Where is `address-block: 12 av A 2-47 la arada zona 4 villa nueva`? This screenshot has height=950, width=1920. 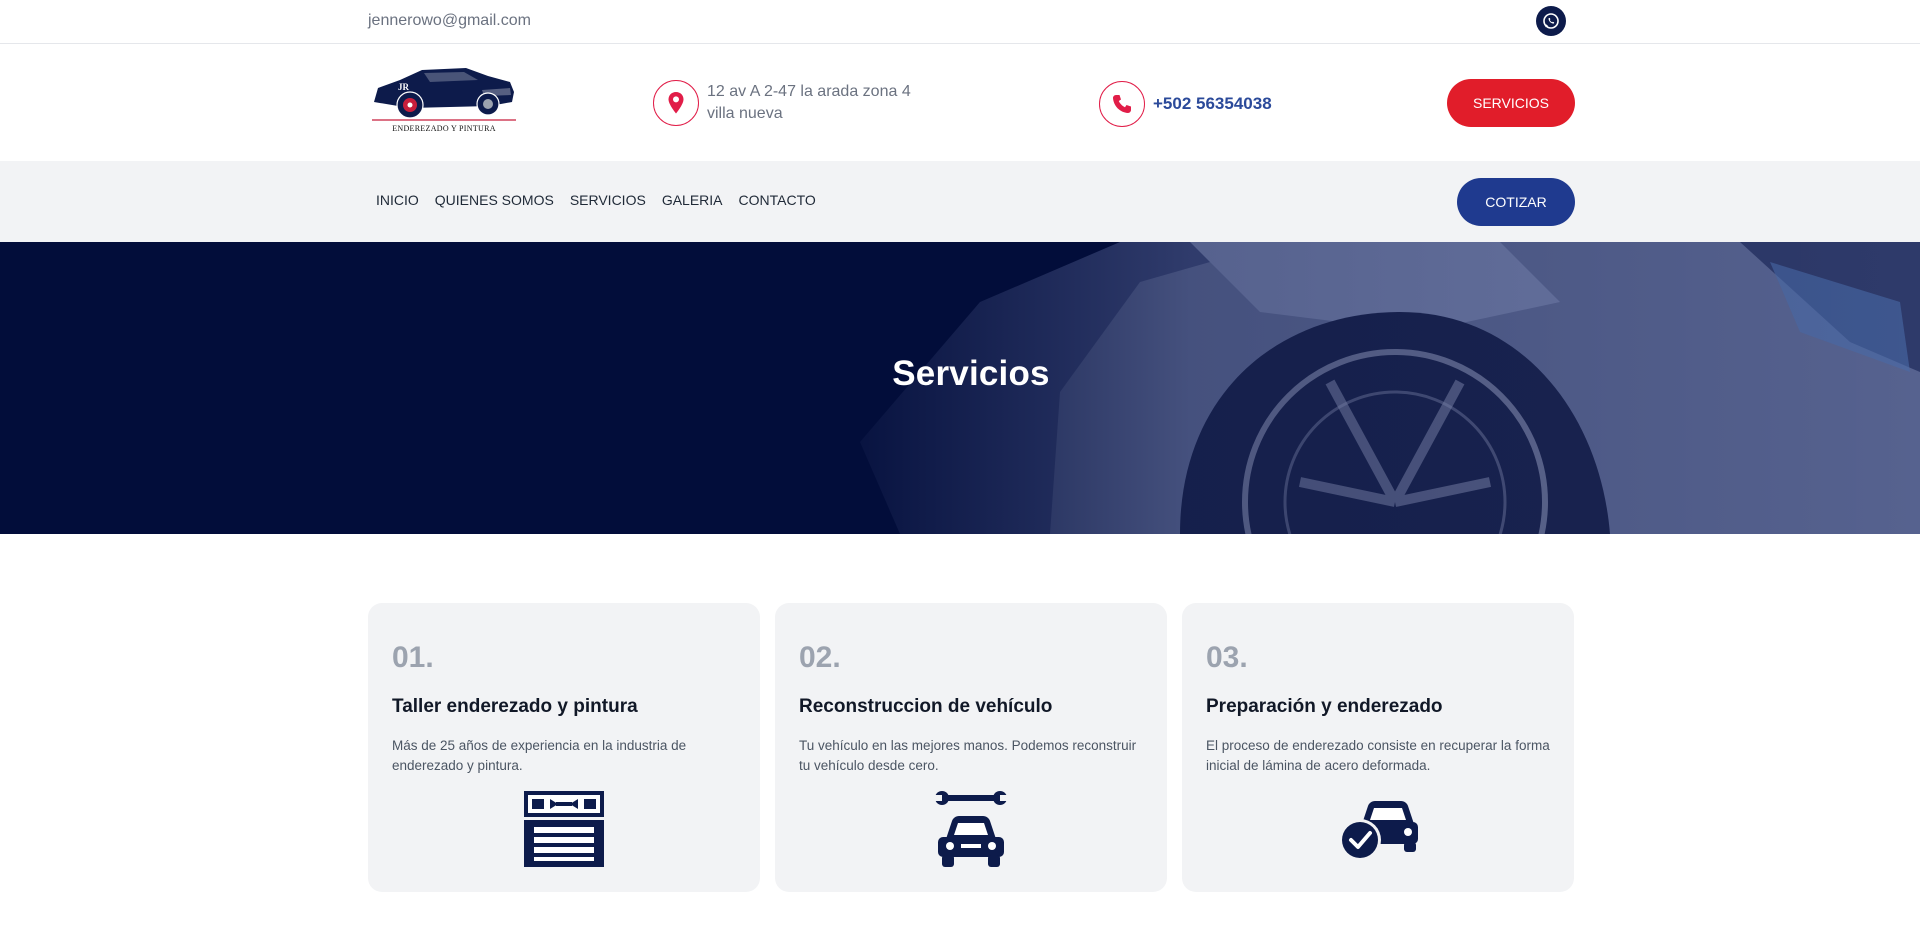 address-block: 12 av A 2-47 la arada zona 4 villa nueva is located at coordinates (782, 103).